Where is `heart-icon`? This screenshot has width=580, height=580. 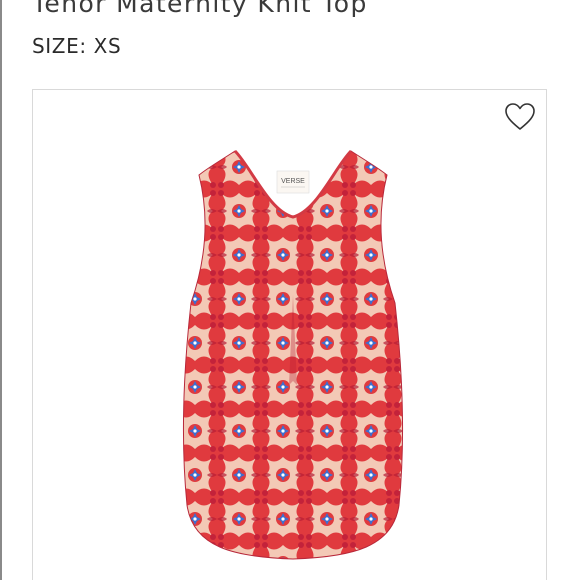
heart-icon is located at coordinates (520, 117).